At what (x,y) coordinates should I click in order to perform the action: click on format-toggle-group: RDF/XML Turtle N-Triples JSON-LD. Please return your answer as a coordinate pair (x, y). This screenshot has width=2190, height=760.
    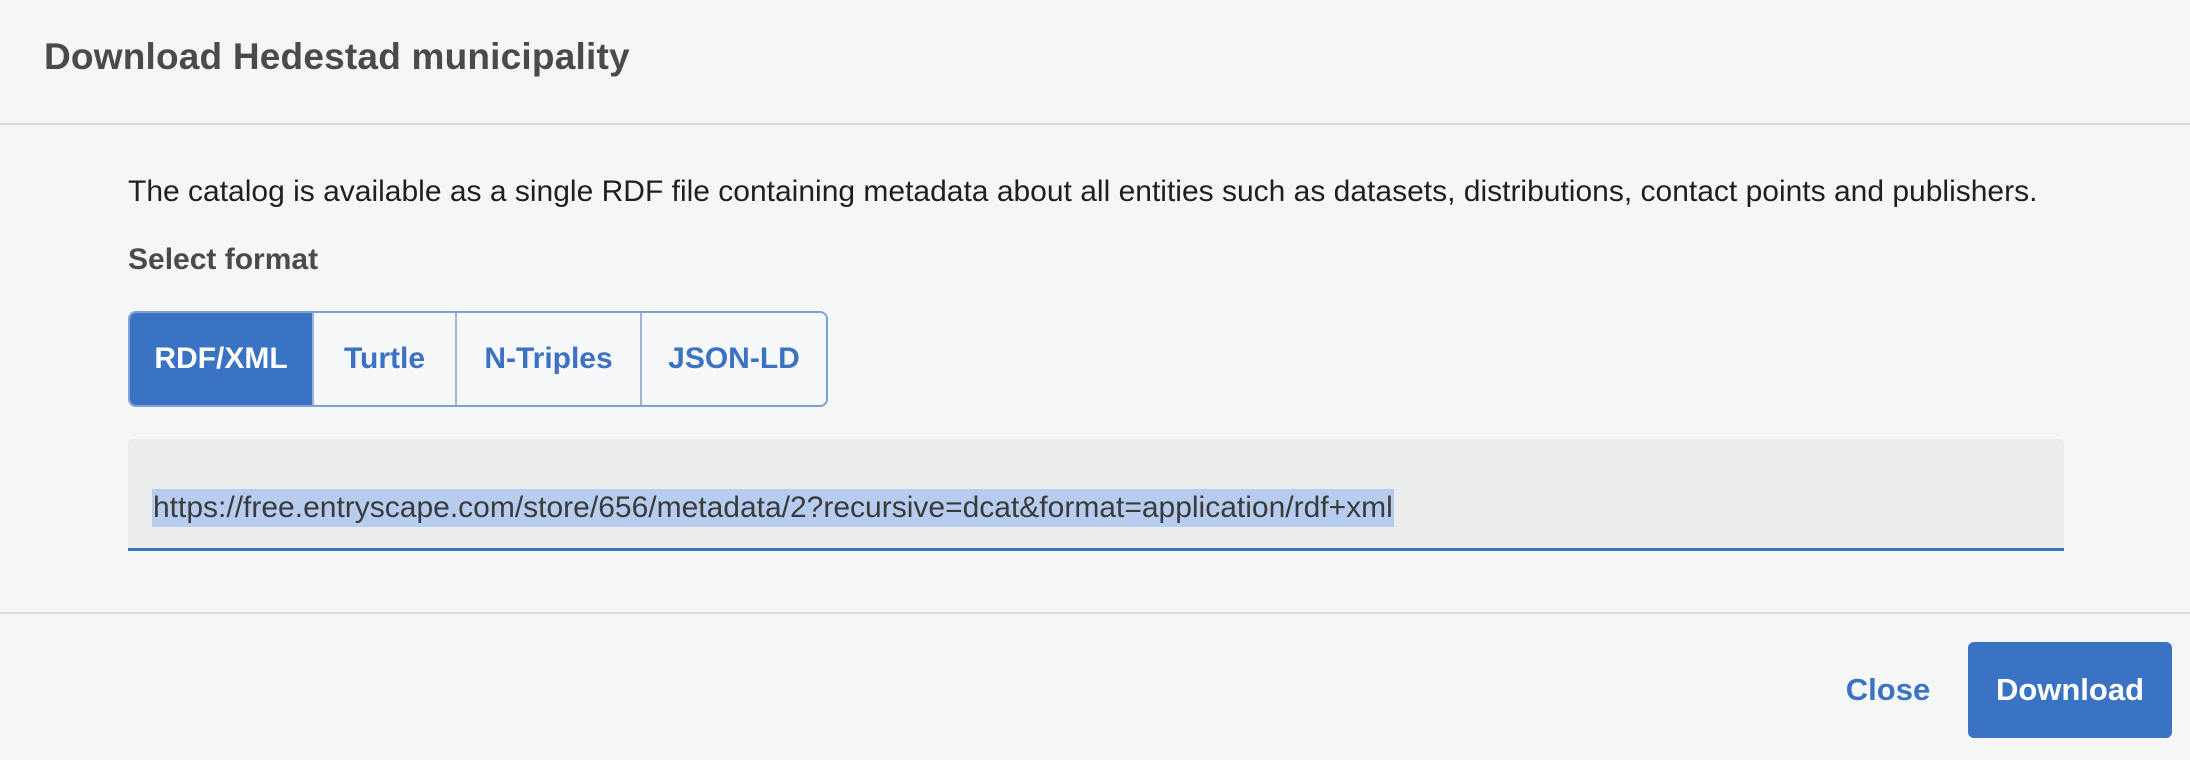
    Looking at the image, I should click on (478, 359).